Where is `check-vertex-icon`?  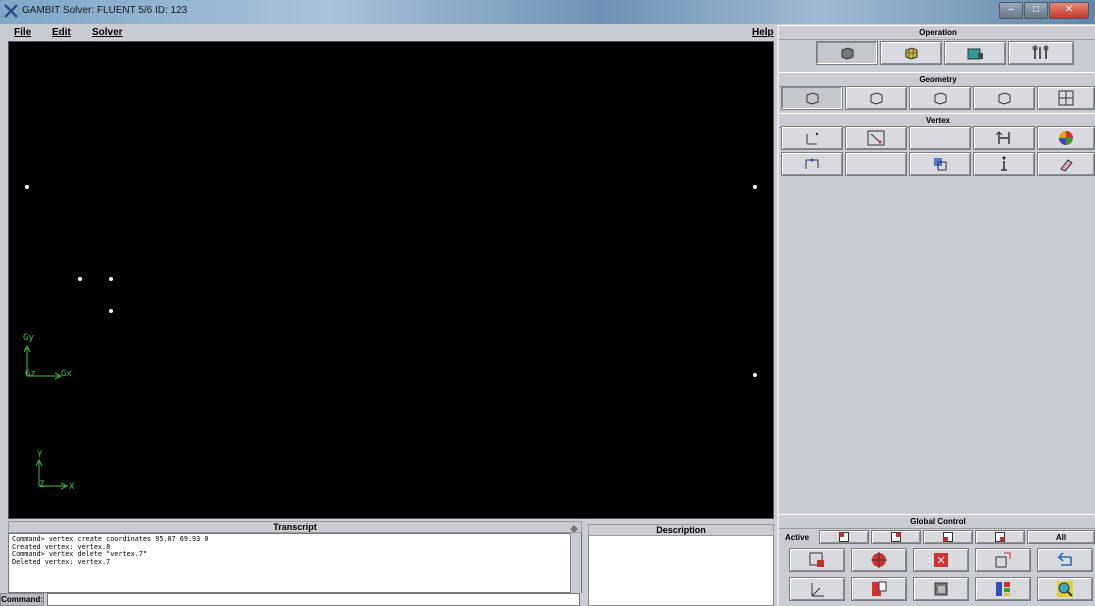 check-vertex-icon is located at coordinates (940, 164).